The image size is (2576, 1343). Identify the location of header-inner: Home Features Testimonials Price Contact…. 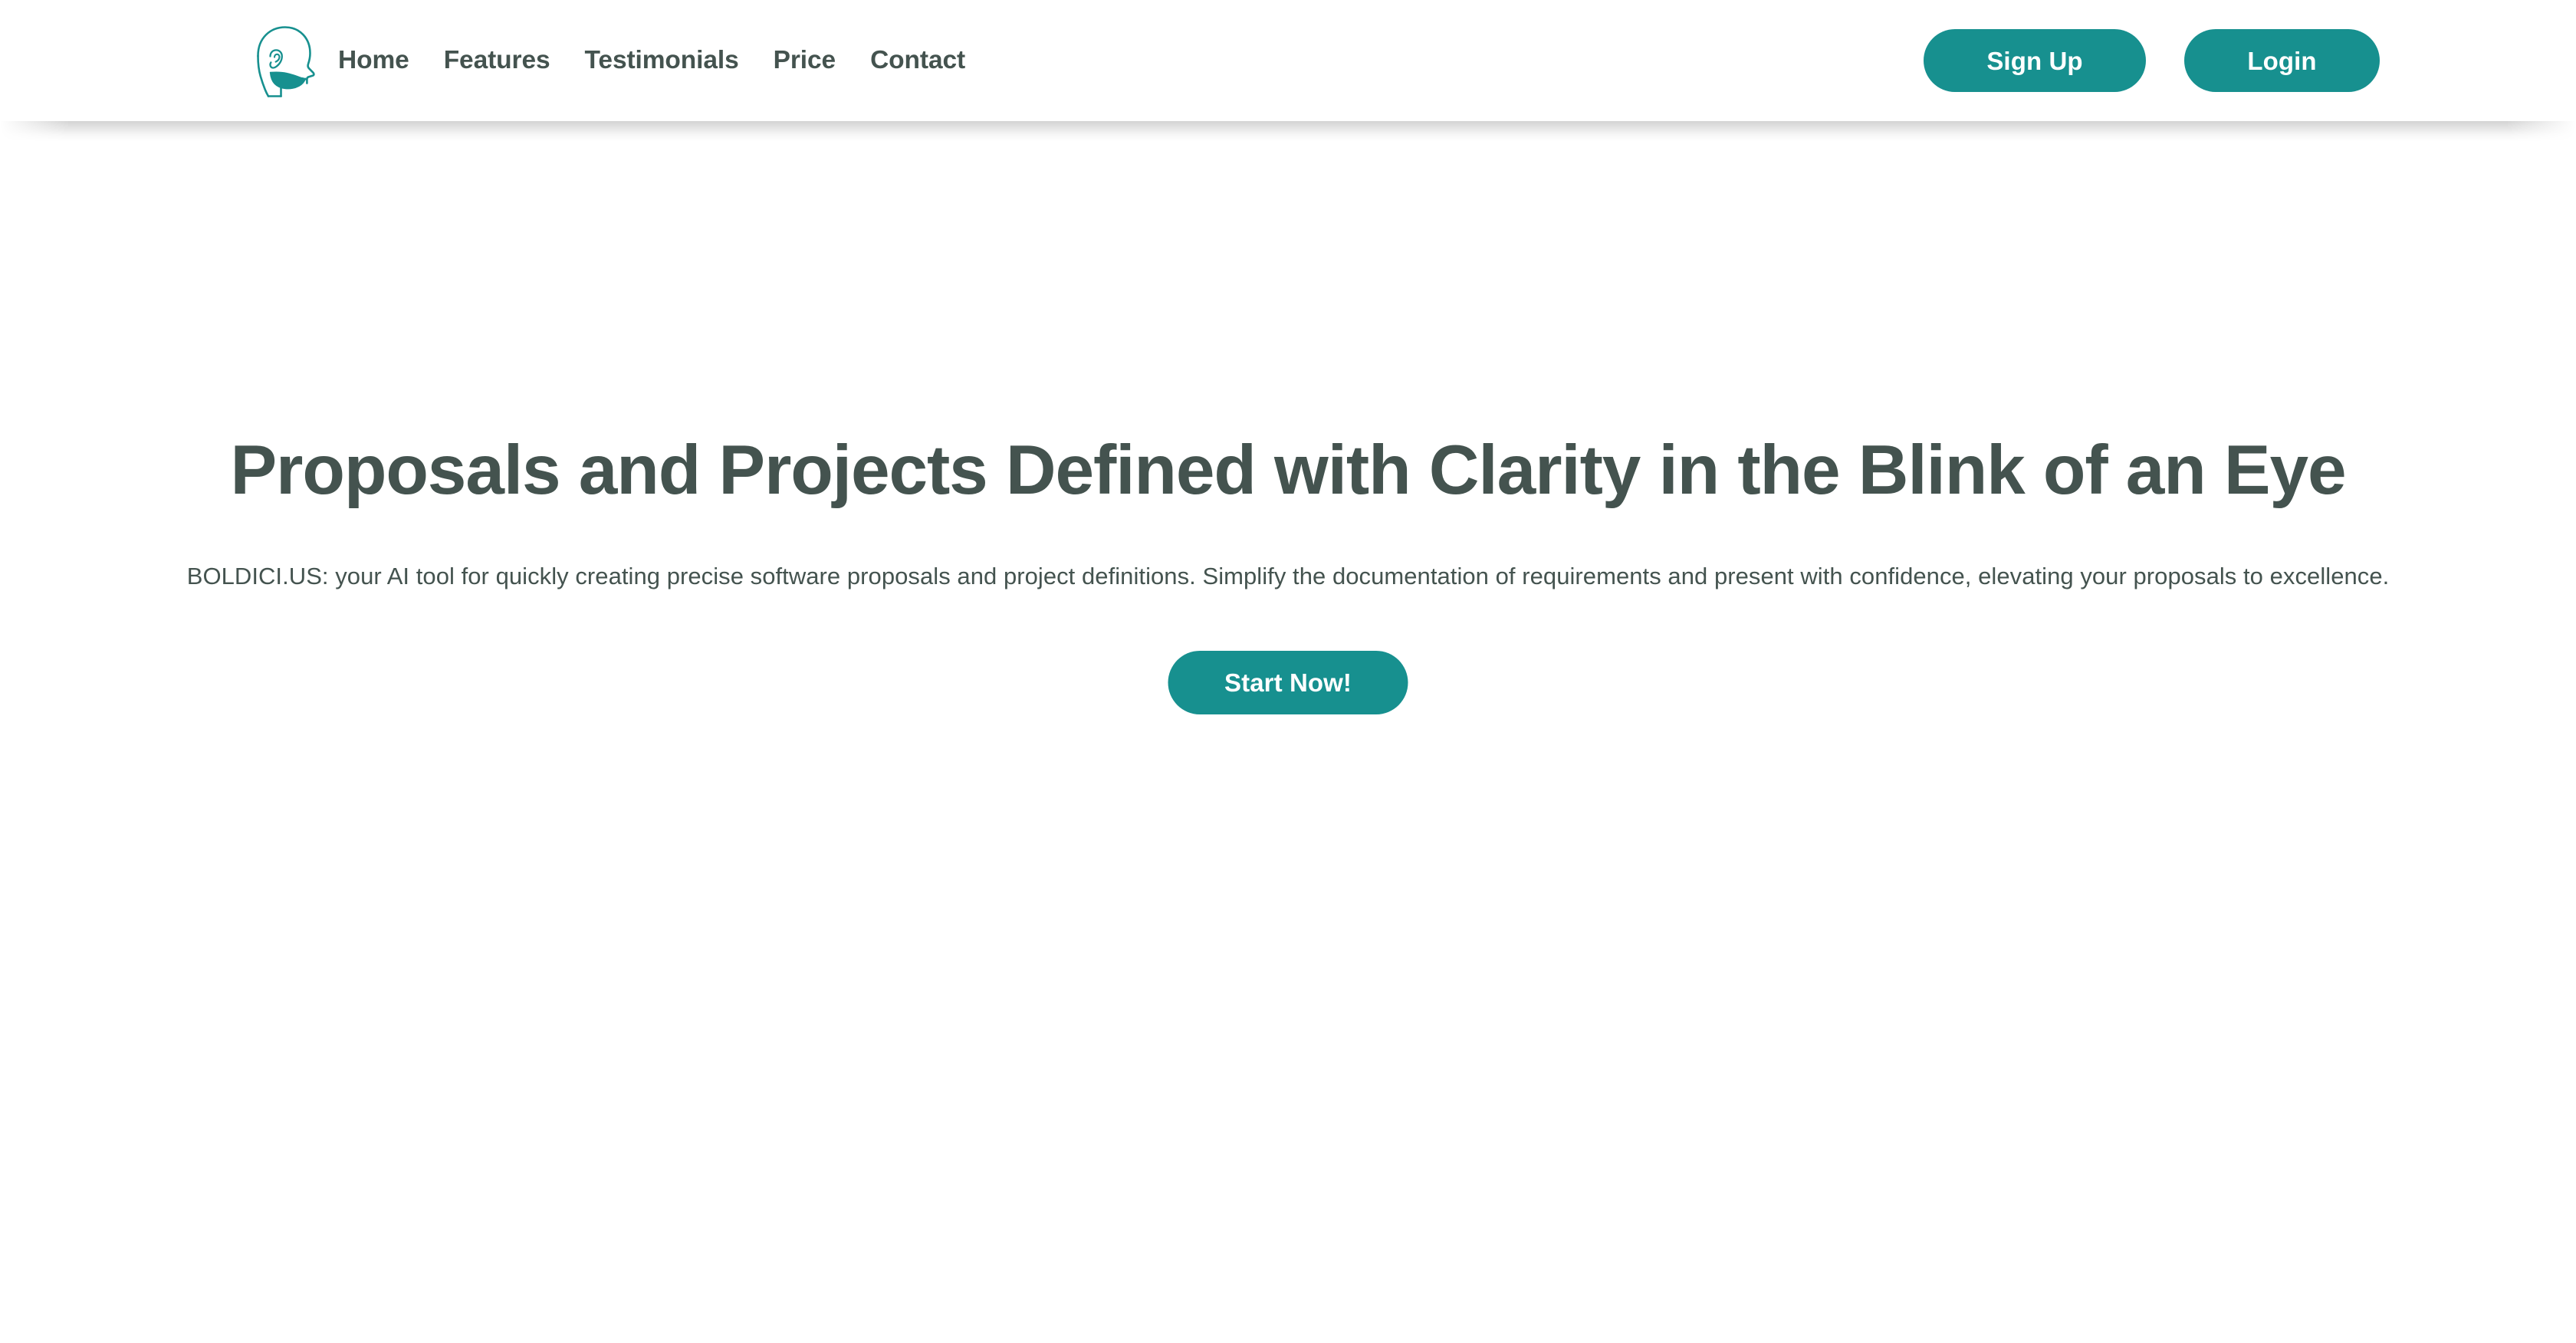
(1288, 61).